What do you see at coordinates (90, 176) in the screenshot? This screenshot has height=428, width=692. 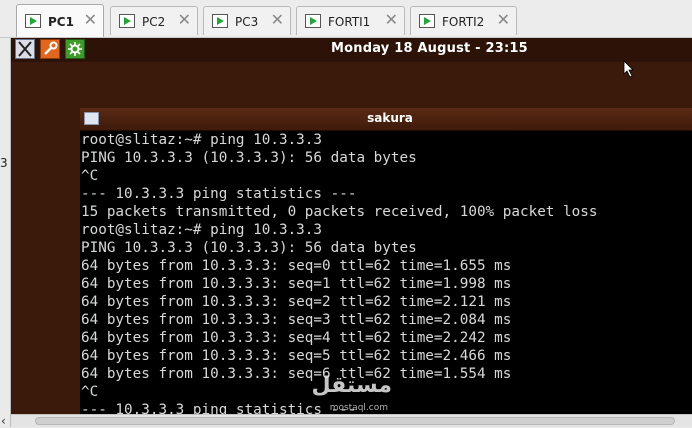 I see `terminal-line: ^C` at bounding box center [90, 176].